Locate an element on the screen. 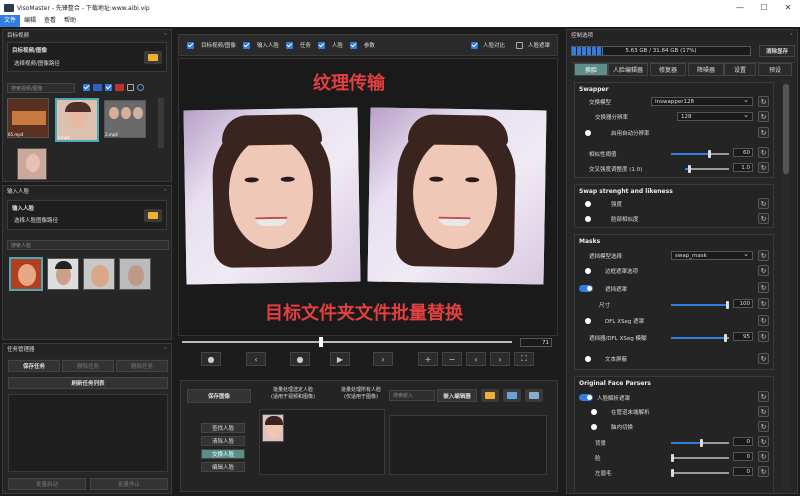  xseg-blur-slider is located at coordinates (700, 338).